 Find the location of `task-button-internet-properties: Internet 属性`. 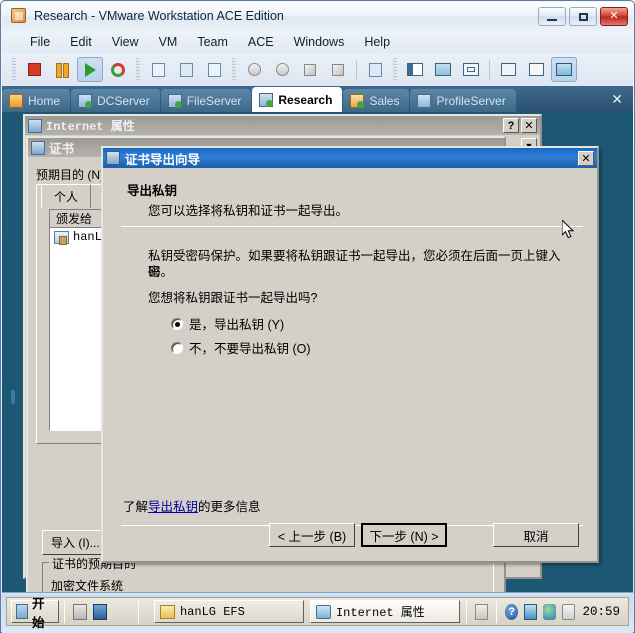

task-button-internet-properties: Internet 属性 is located at coordinates (384, 611).